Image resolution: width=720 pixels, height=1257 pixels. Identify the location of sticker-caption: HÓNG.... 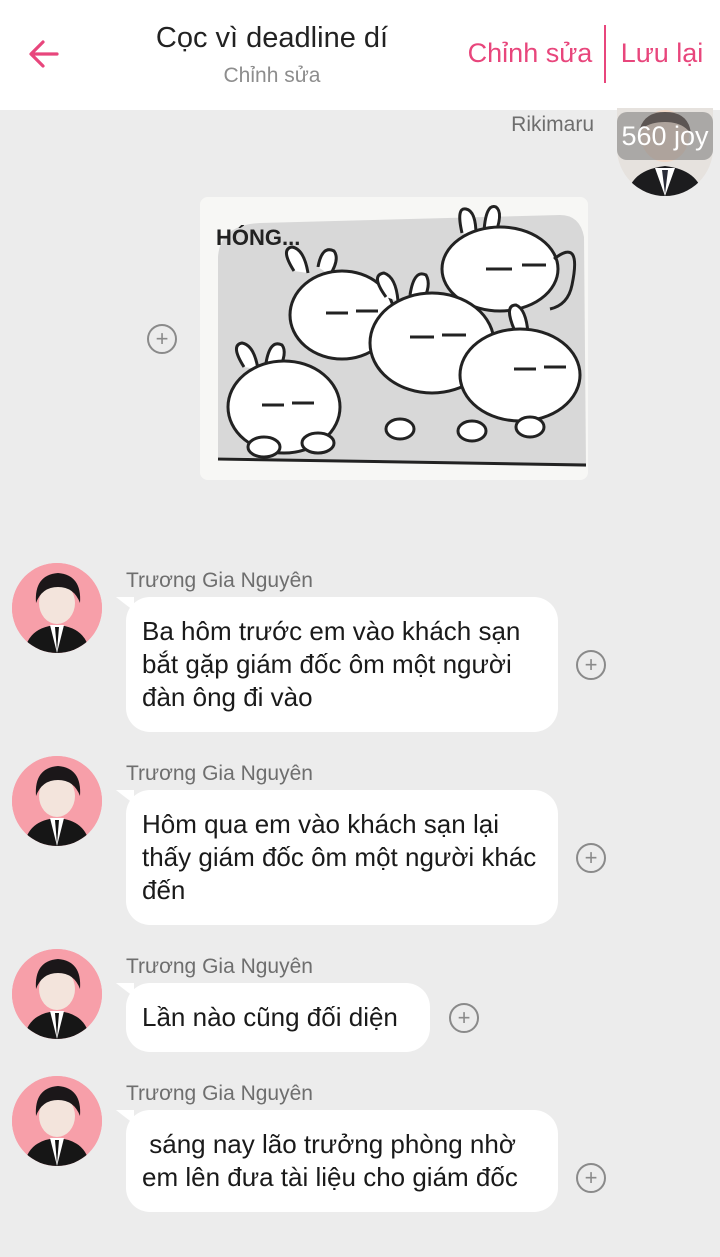
(258, 237).